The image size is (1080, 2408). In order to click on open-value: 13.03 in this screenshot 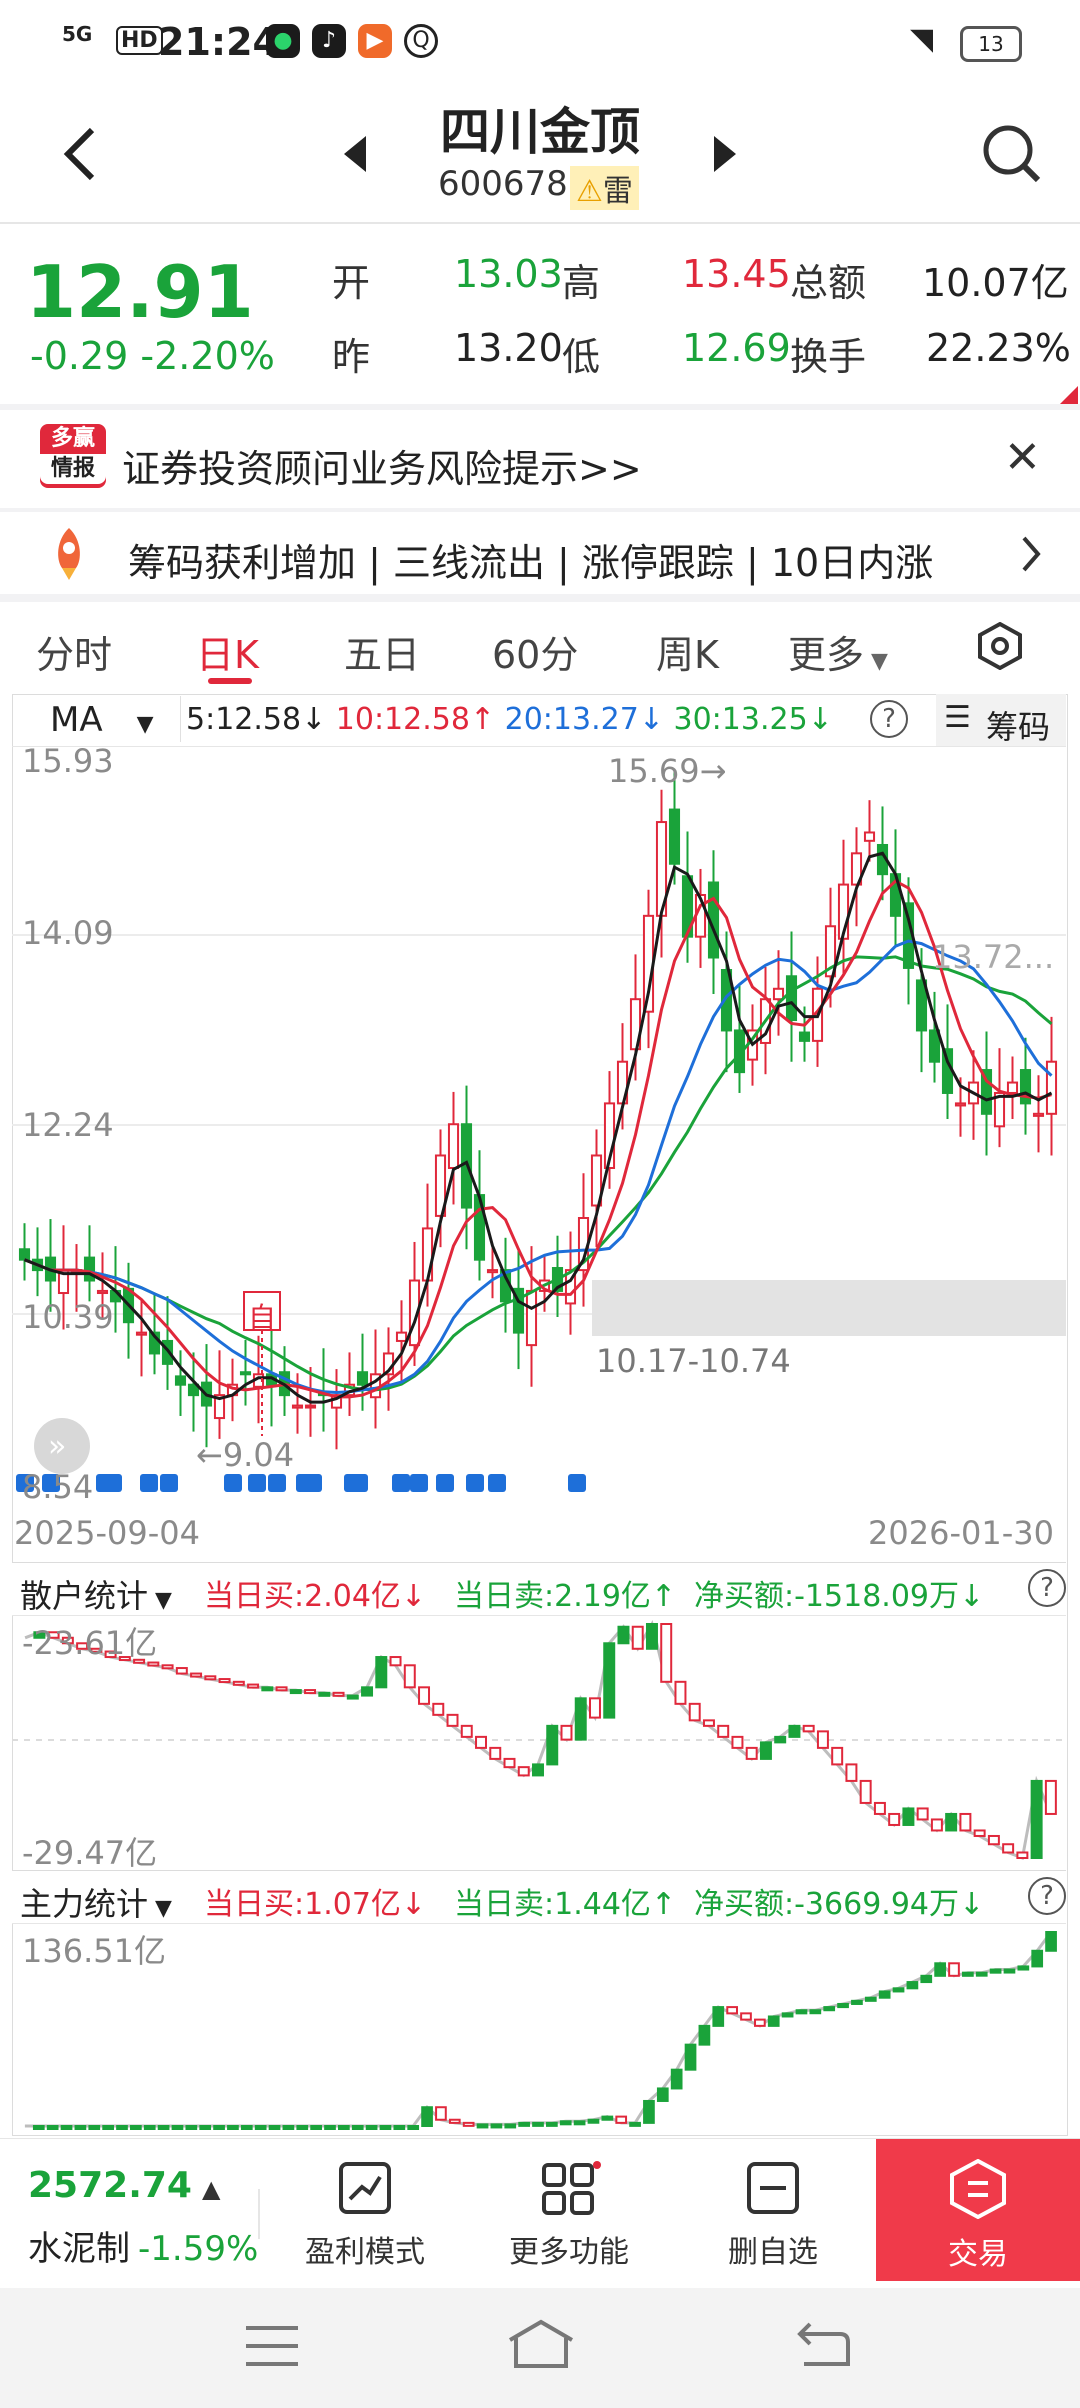, I will do `click(508, 274)`.